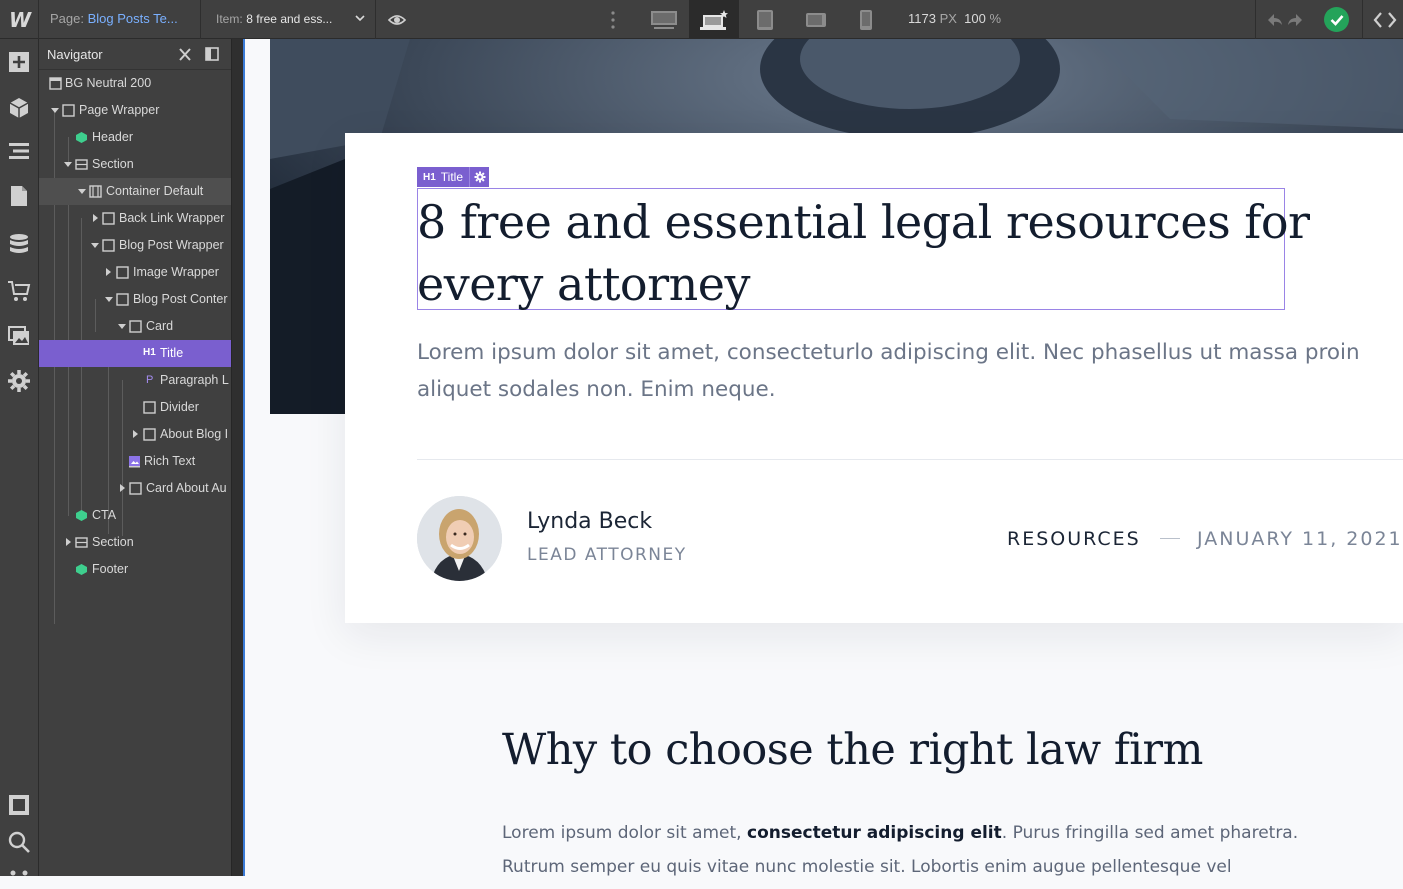 Image resolution: width=1403 pixels, height=889 pixels. What do you see at coordinates (55, 83) in the screenshot?
I see `body-icon` at bounding box center [55, 83].